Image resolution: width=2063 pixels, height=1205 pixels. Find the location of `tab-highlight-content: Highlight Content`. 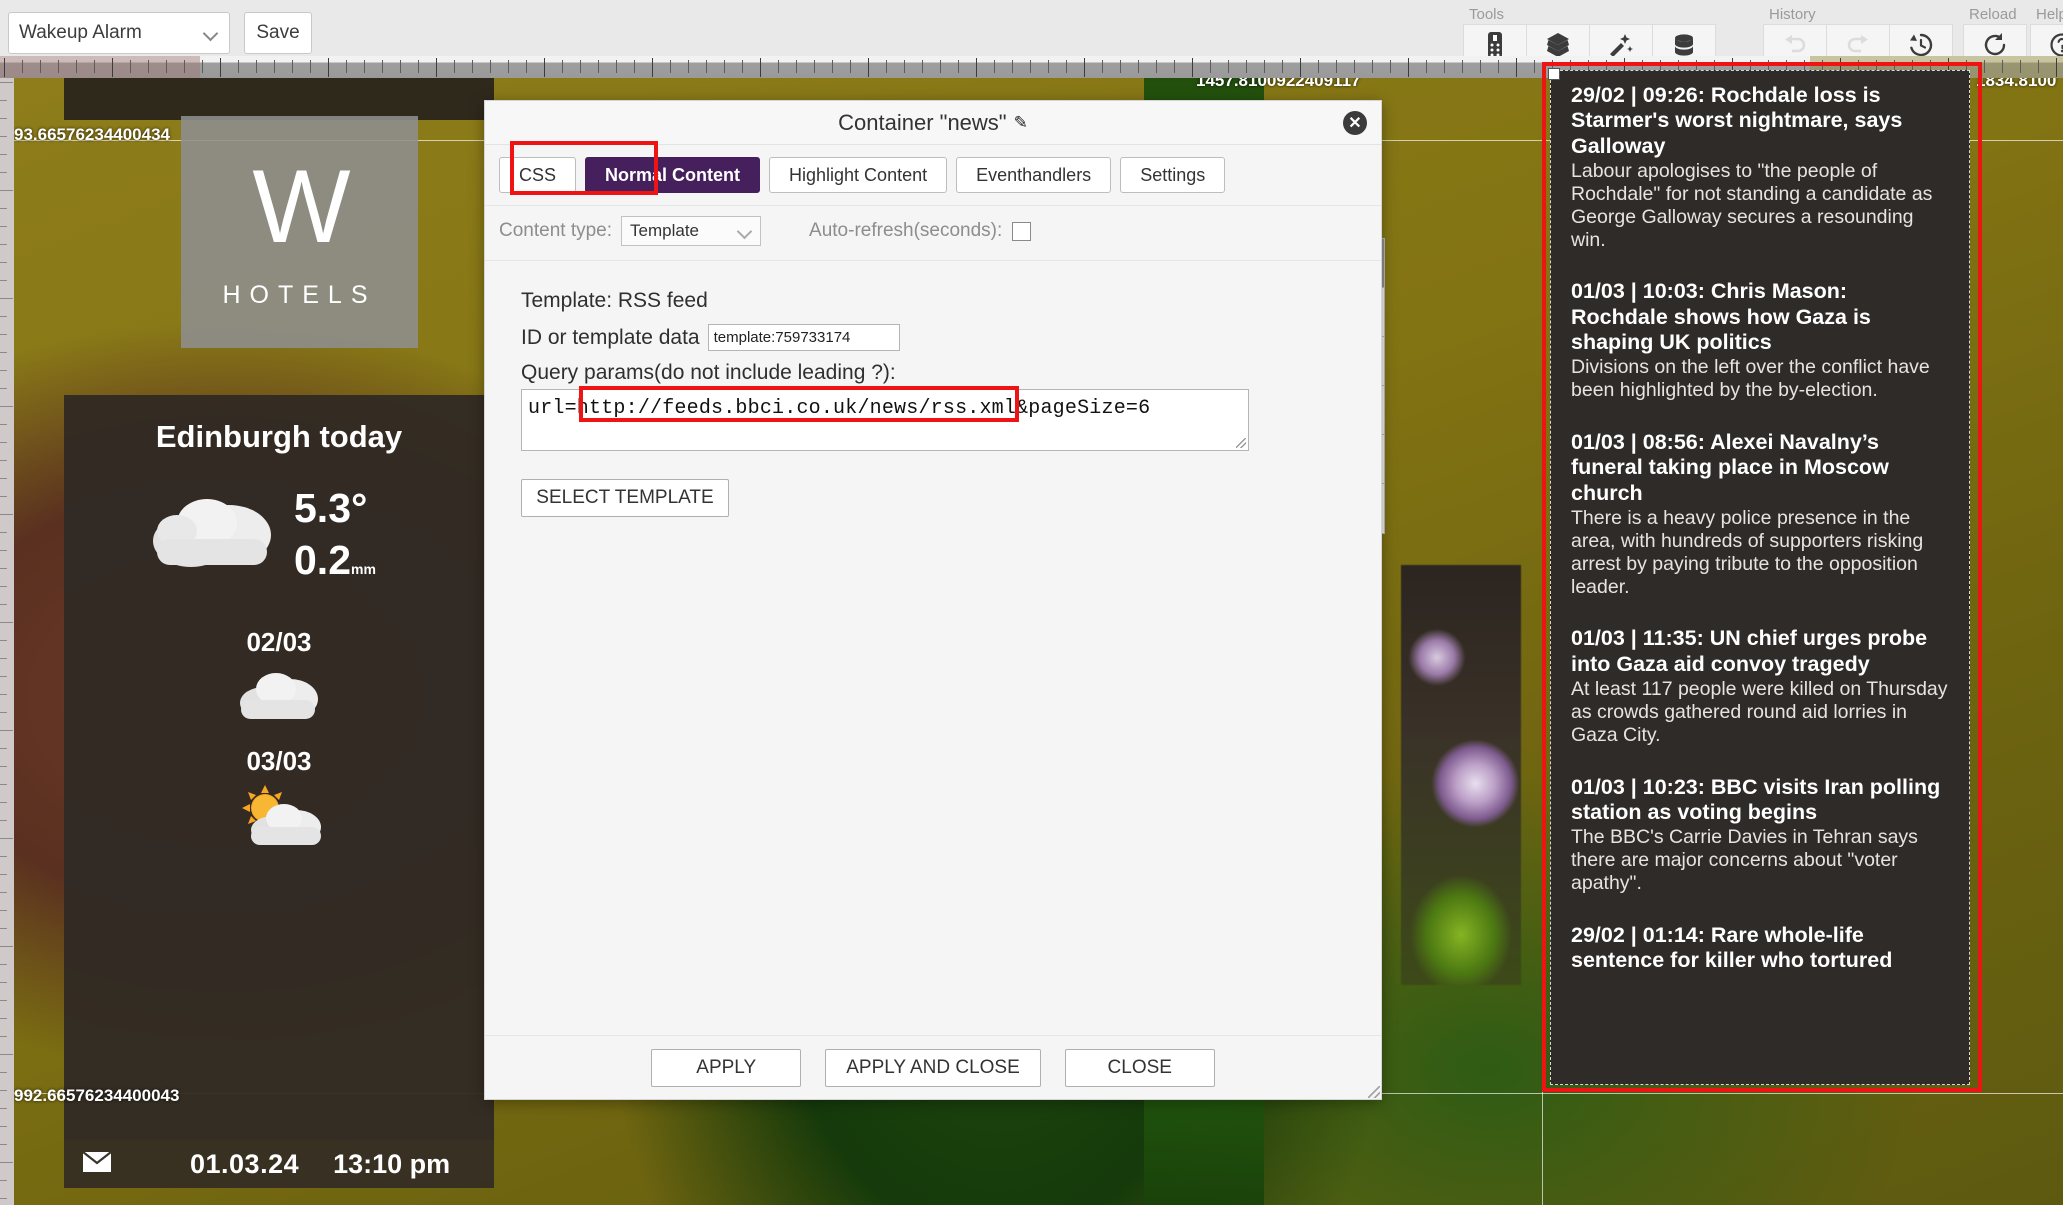

tab-highlight-content: Highlight Content is located at coordinates (858, 175).